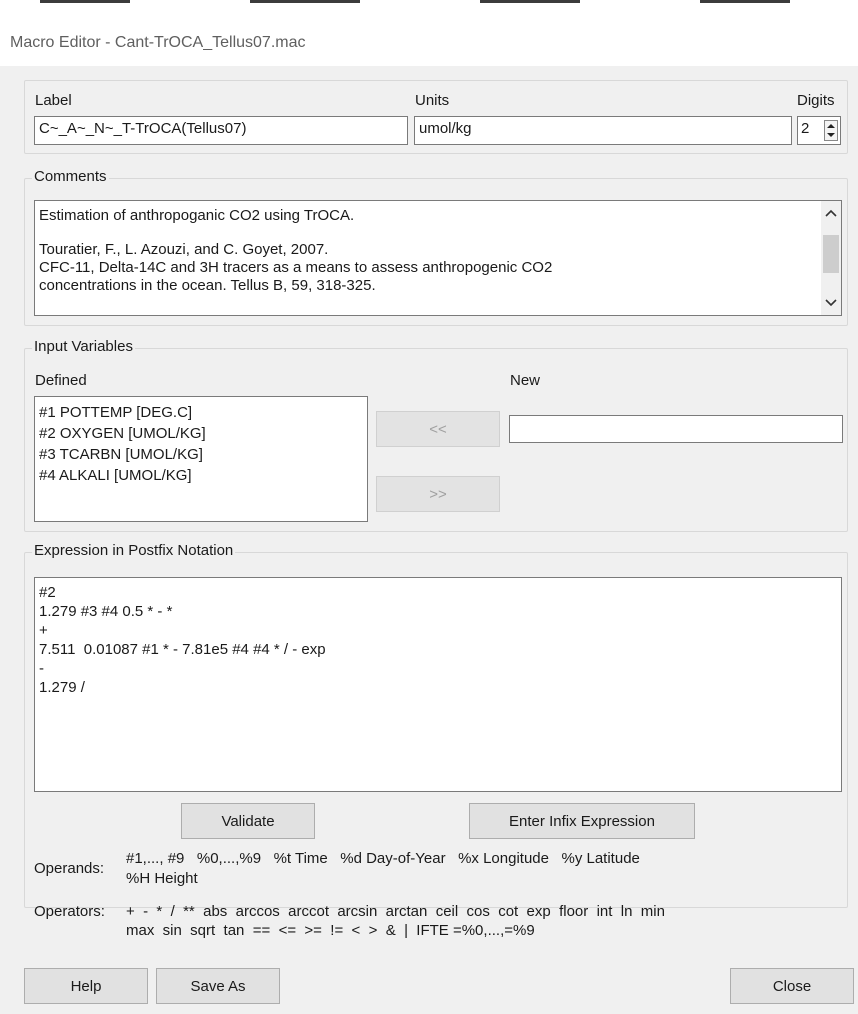 This screenshot has height=1014, width=858. Describe the element at coordinates (525, 380) in the screenshot. I see `new-caption: New` at that location.